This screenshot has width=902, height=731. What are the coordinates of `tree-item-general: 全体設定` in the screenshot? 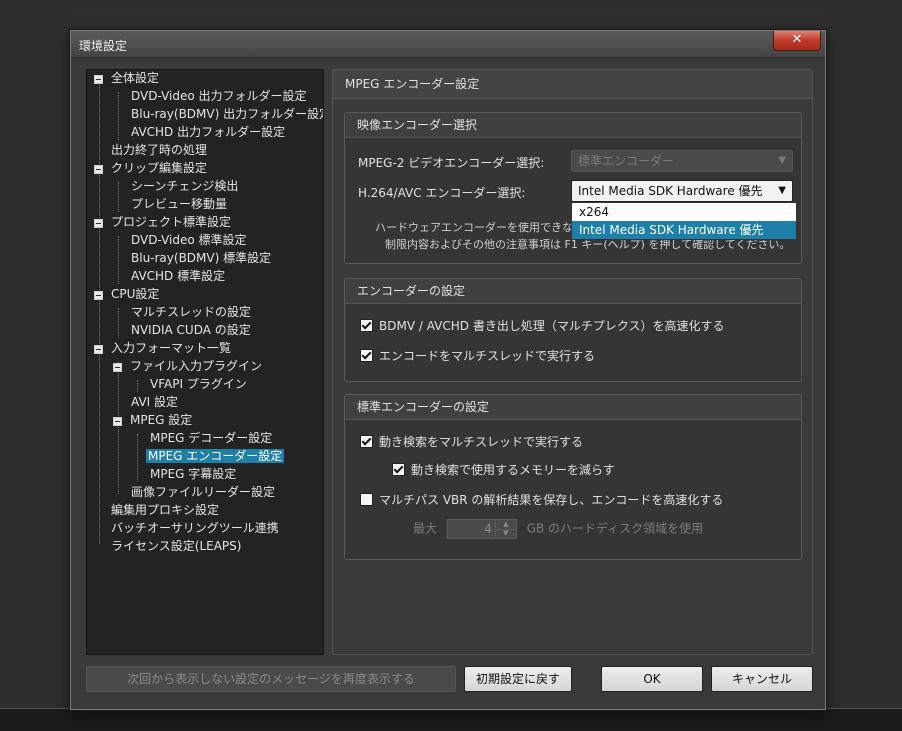 It's located at (127, 78).